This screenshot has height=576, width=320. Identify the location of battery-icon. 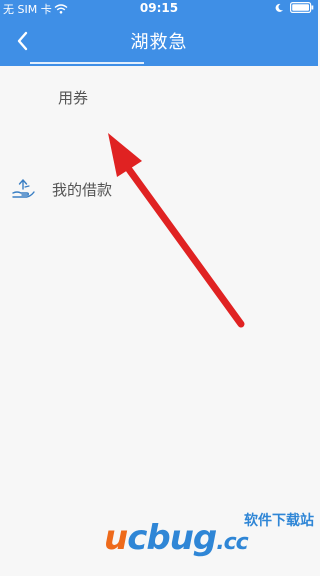
(302, 7).